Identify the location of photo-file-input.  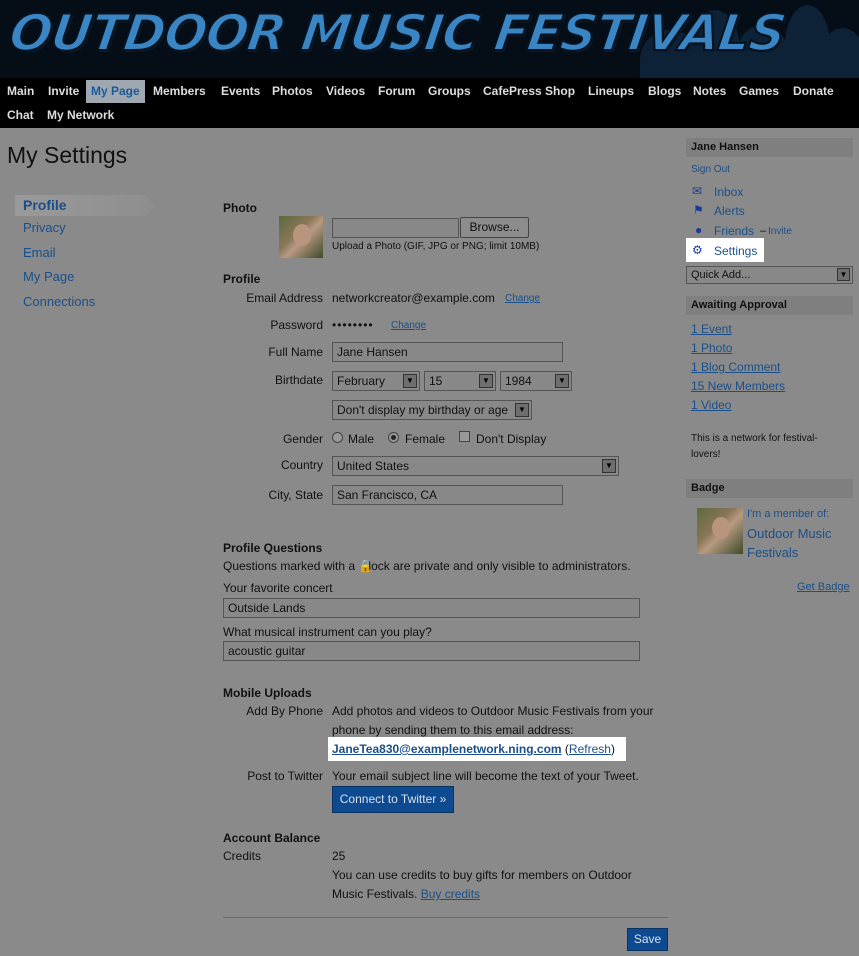
(395, 228).